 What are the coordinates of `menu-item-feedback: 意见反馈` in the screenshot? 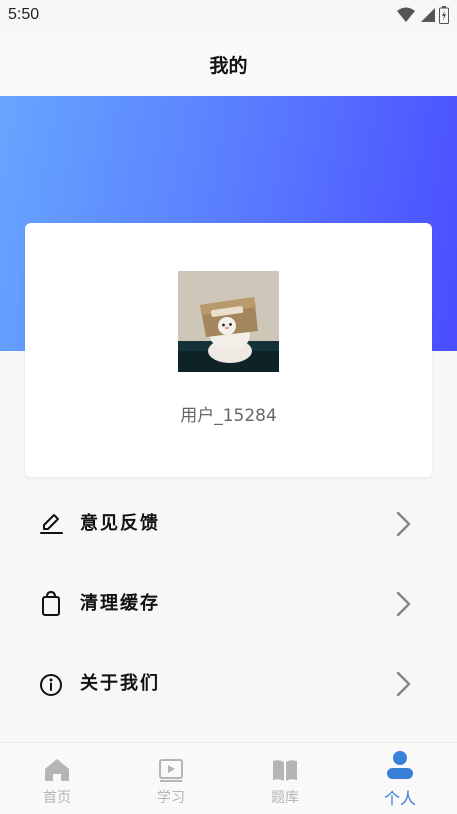 It's located at (228, 522).